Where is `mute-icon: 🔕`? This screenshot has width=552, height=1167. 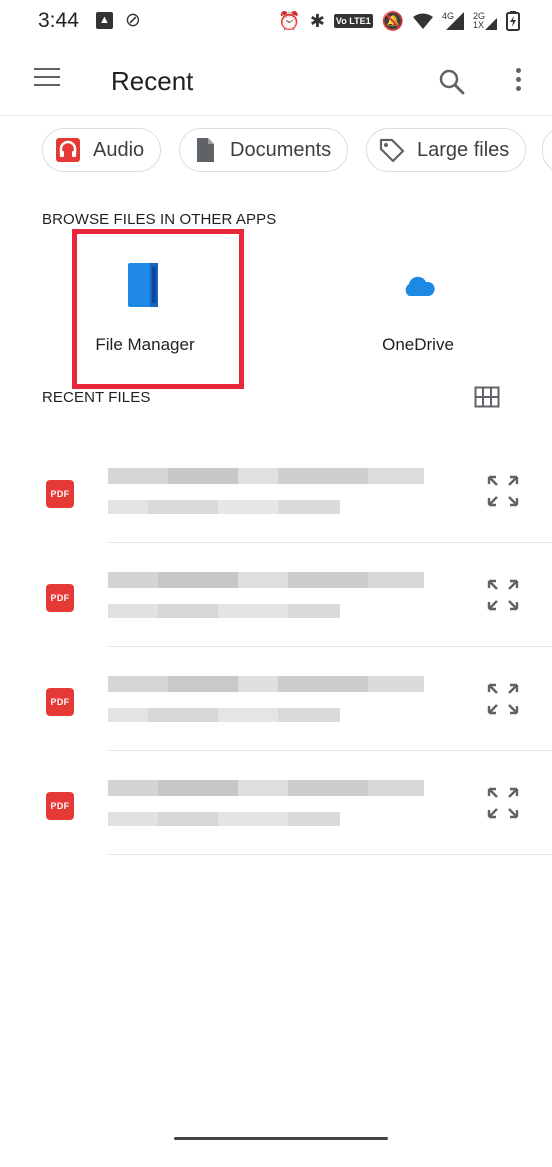
mute-icon: 🔕 is located at coordinates (392, 21).